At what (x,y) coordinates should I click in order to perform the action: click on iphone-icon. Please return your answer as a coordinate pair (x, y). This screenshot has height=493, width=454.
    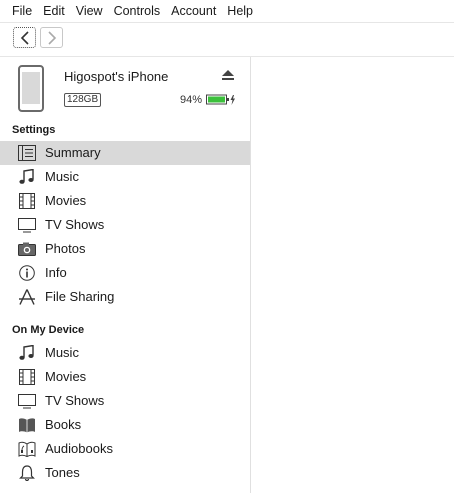
    Looking at the image, I should click on (31, 88).